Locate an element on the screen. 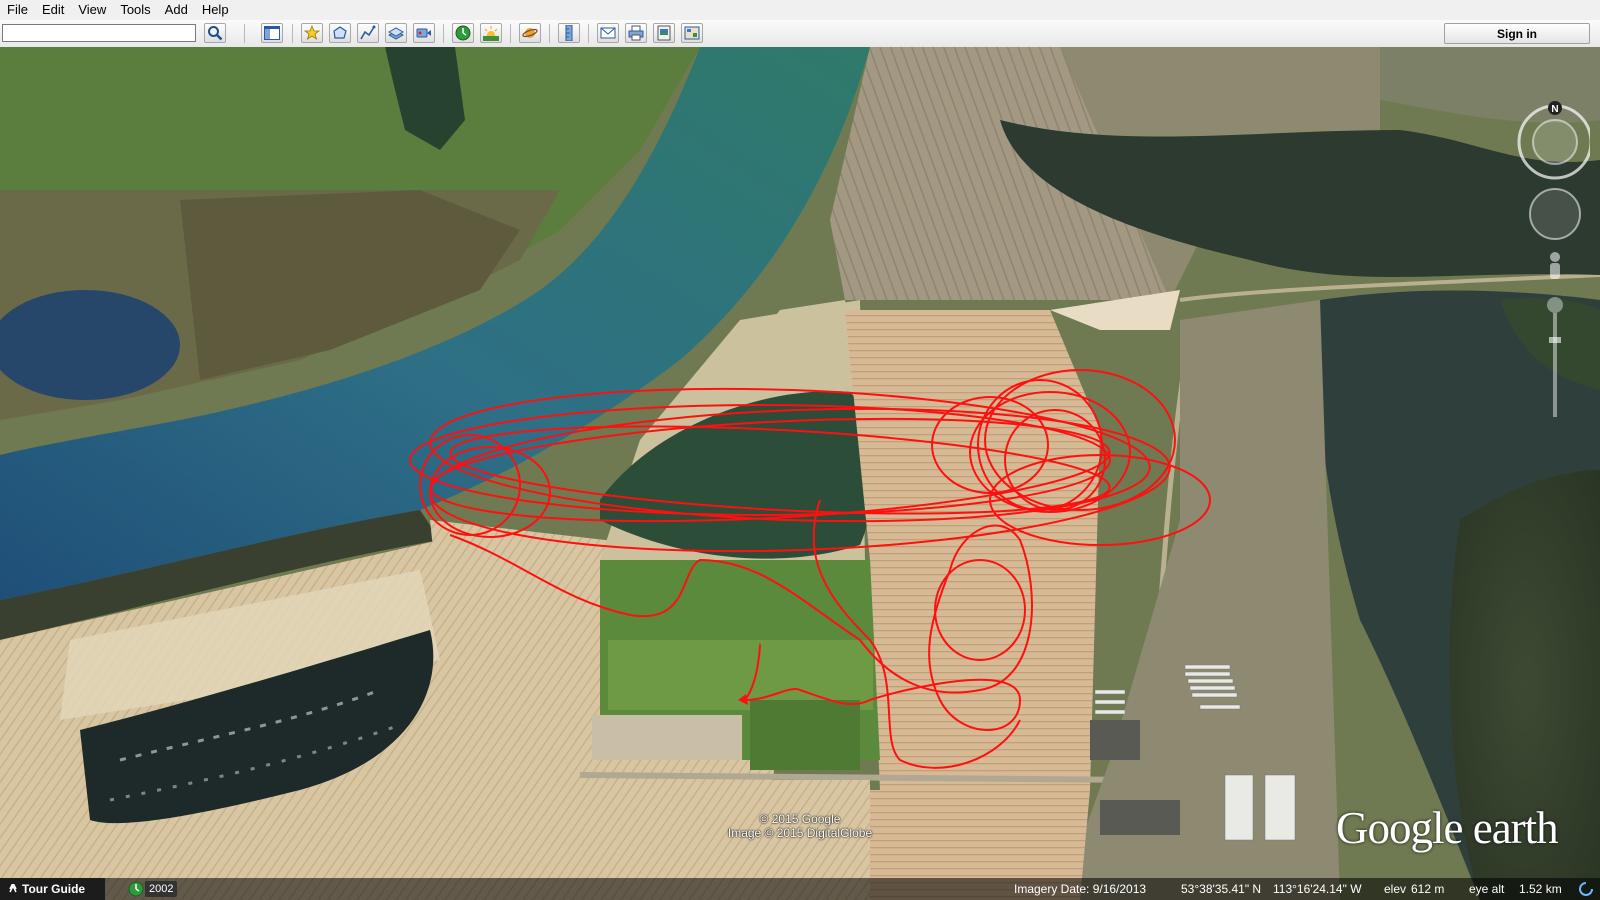 The width and height of the screenshot is (1600, 900). email-button is located at coordinates (608, 33).